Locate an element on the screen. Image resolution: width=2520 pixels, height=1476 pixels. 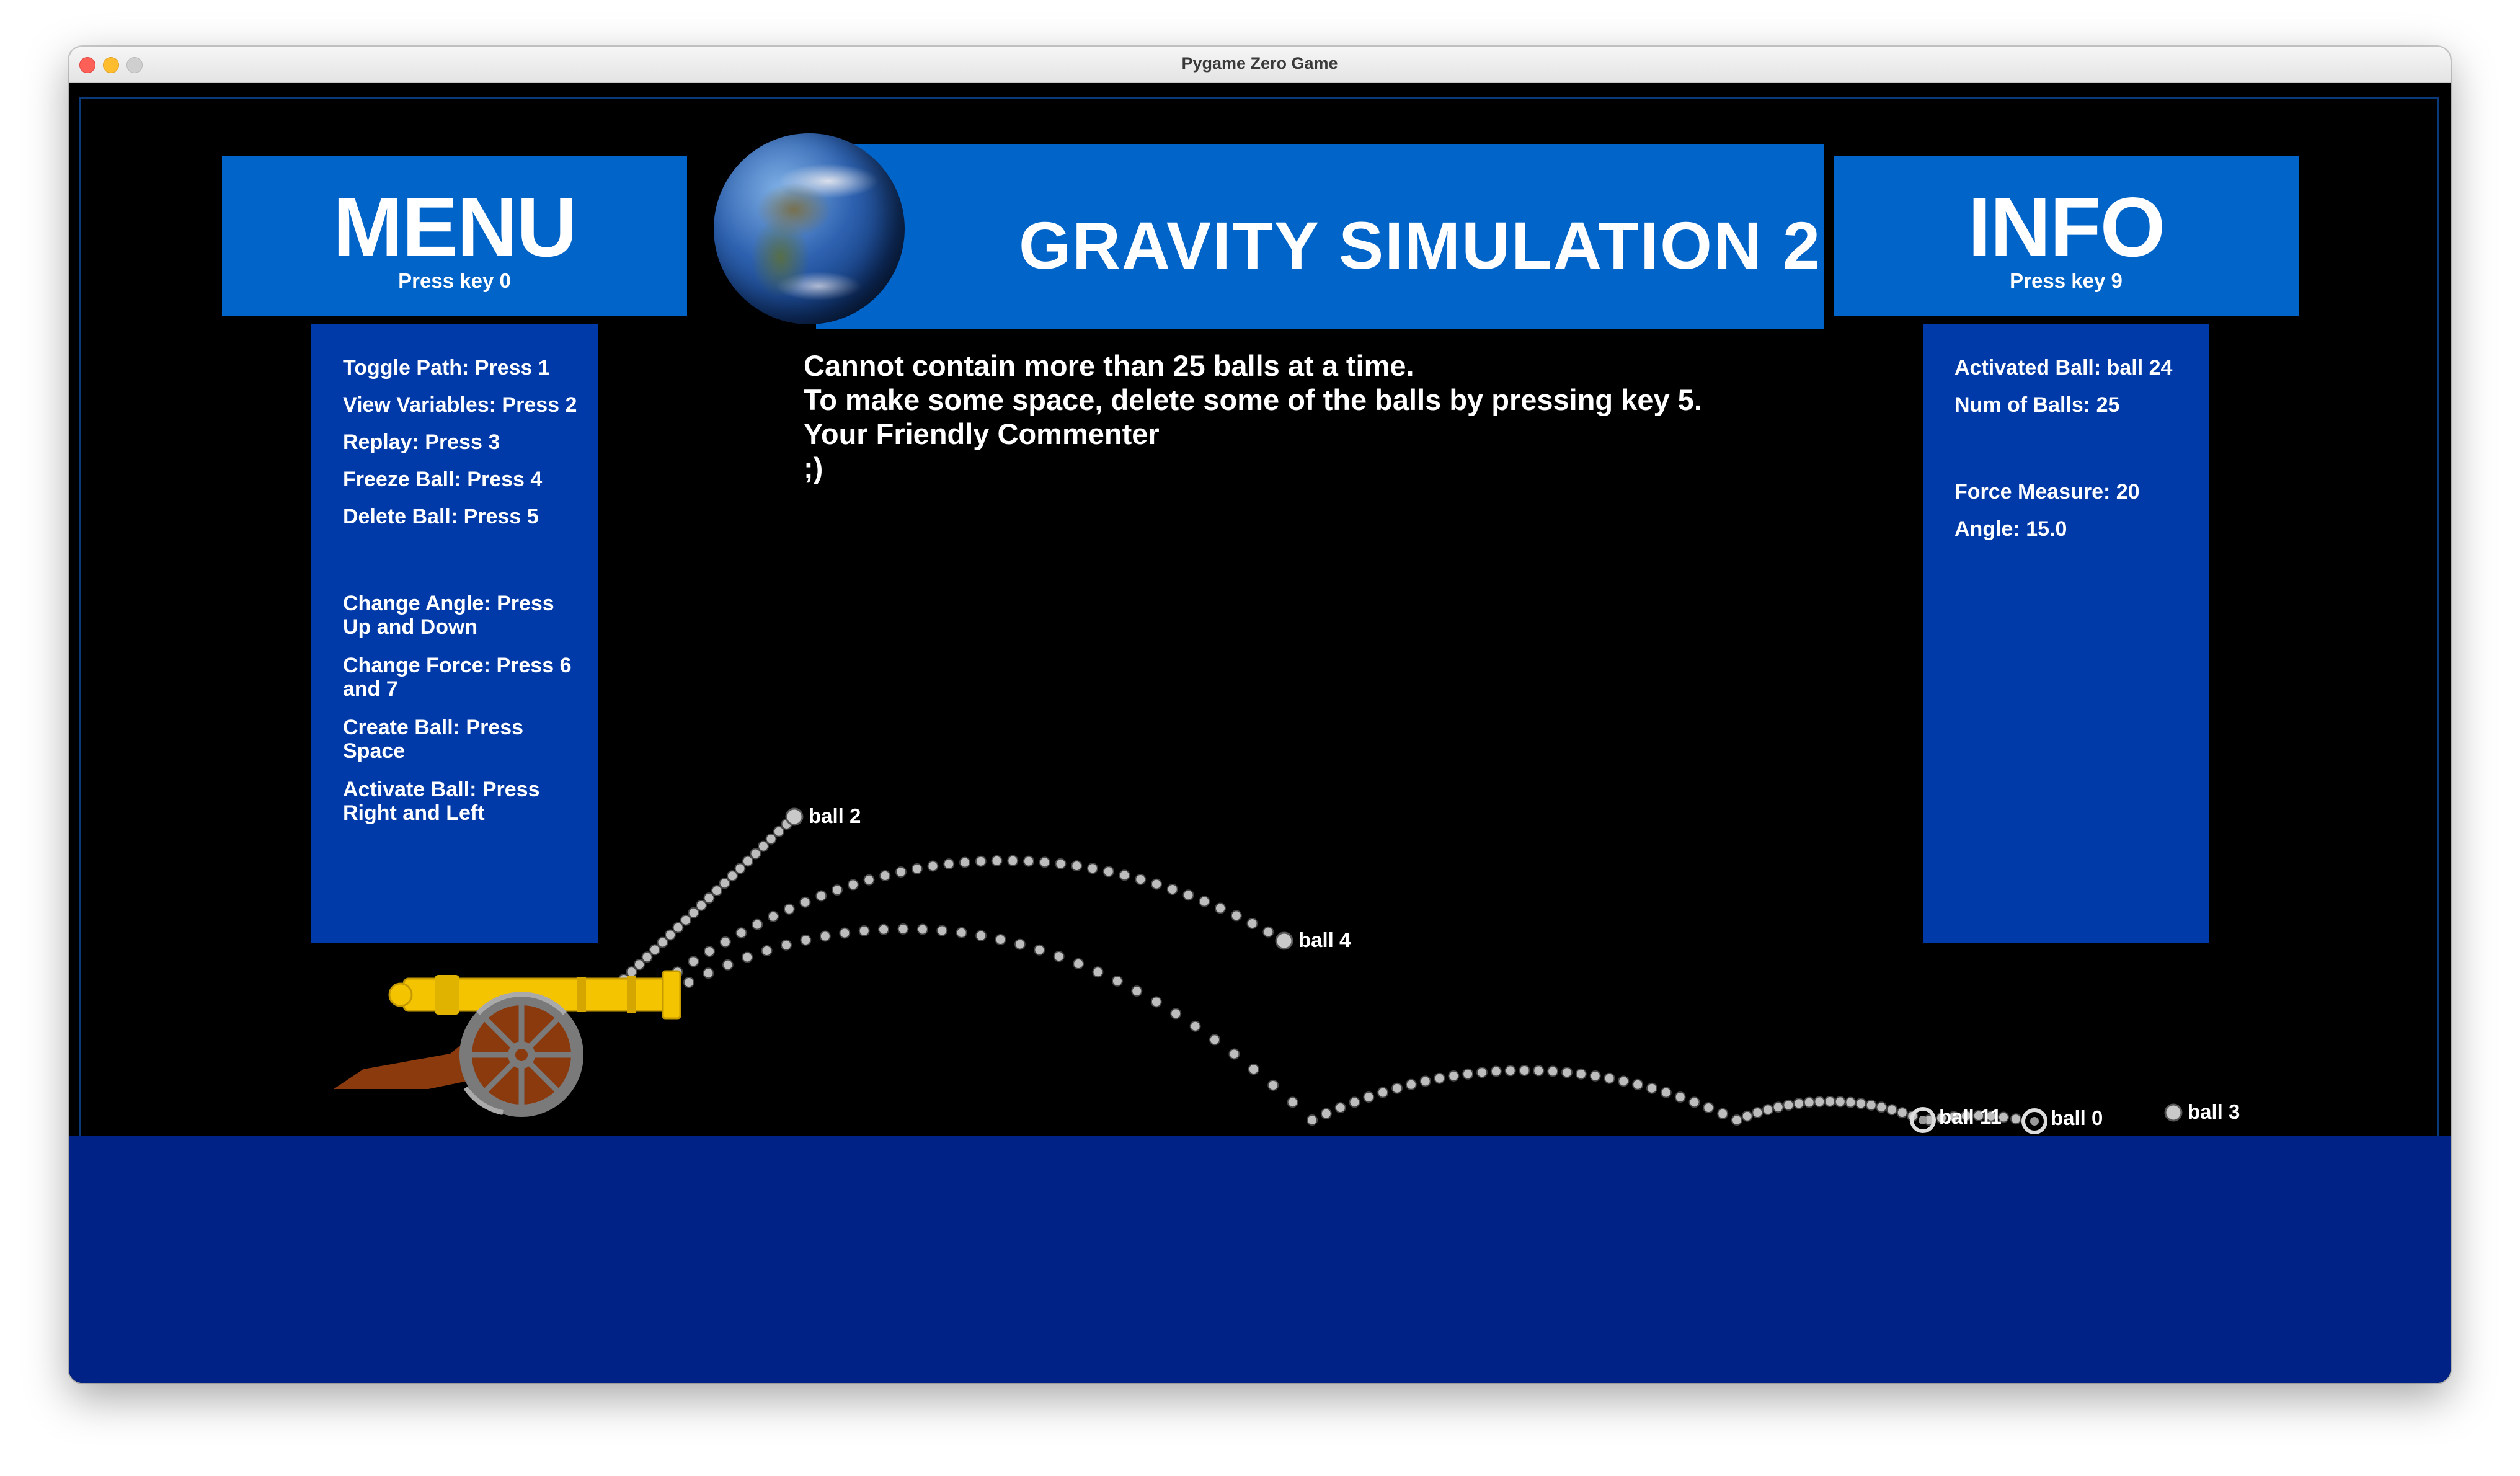
ball-4-label: ball 4 is located at coordinates (1325, 939).